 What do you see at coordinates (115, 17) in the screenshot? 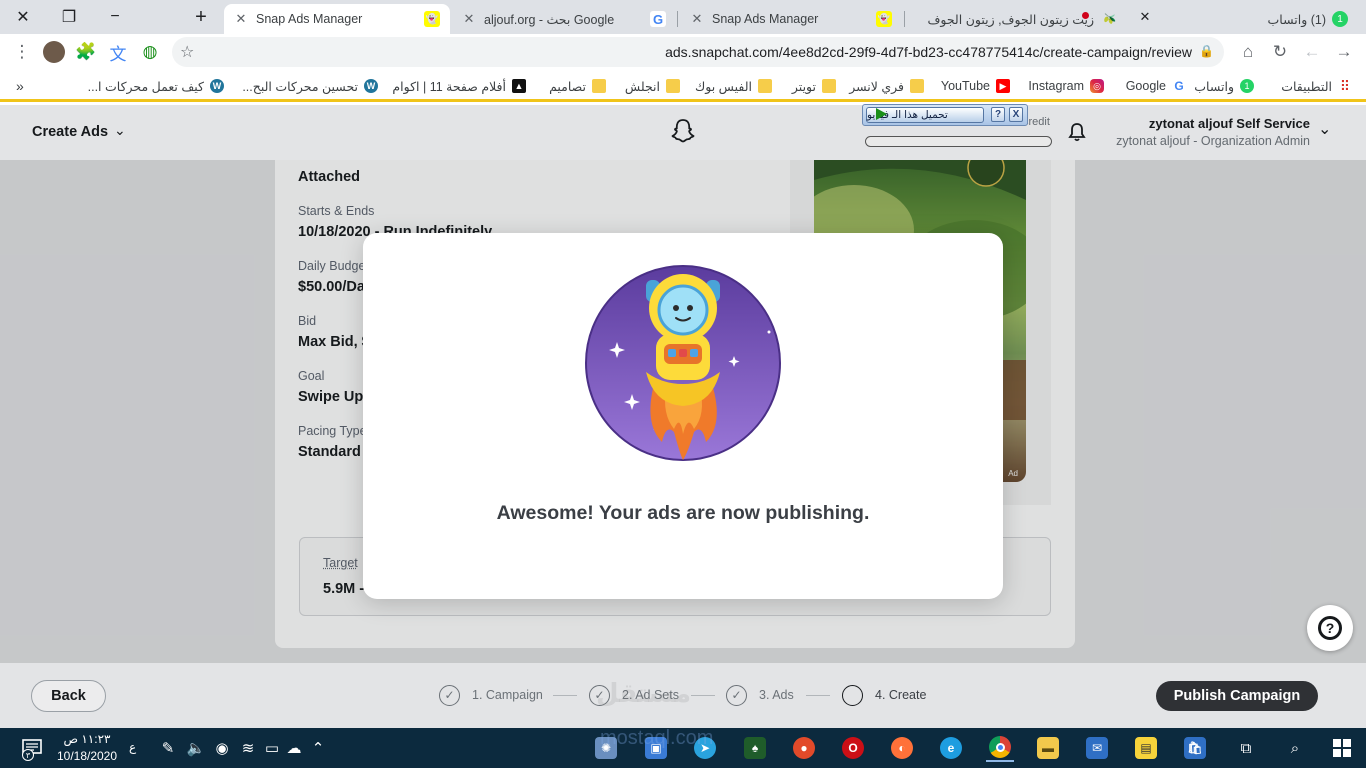
I see `minimize-window-icon: −` at bounding box center [115, 17].